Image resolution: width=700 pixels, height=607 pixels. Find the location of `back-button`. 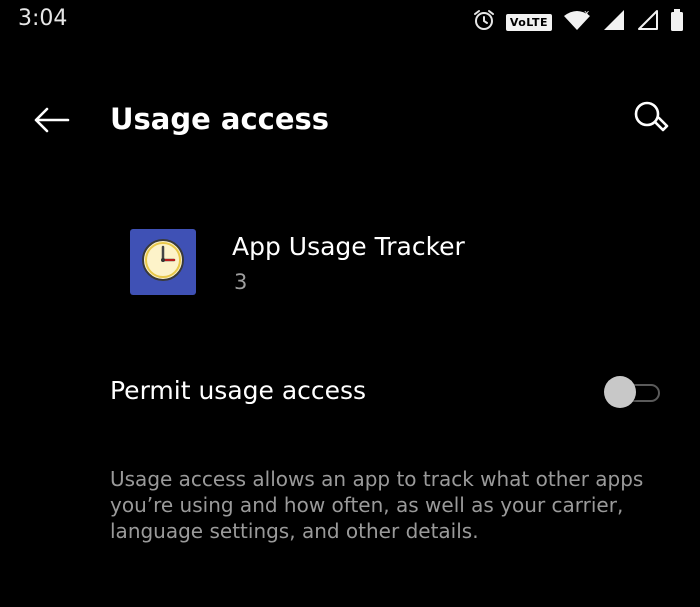

back-button is located at coordinates (51, 122).